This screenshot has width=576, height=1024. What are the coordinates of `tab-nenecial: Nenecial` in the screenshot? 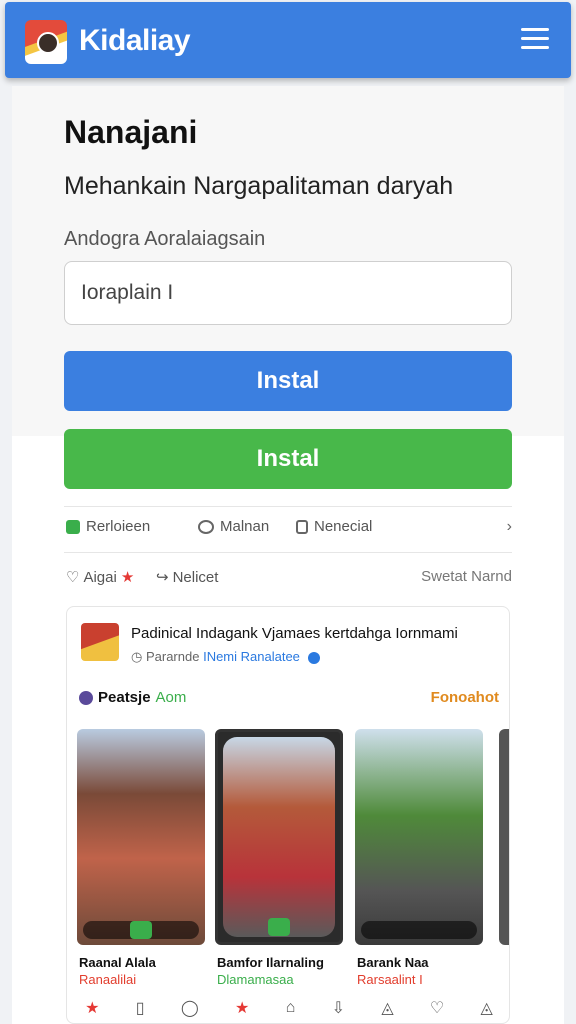 It's located at (334, 526).